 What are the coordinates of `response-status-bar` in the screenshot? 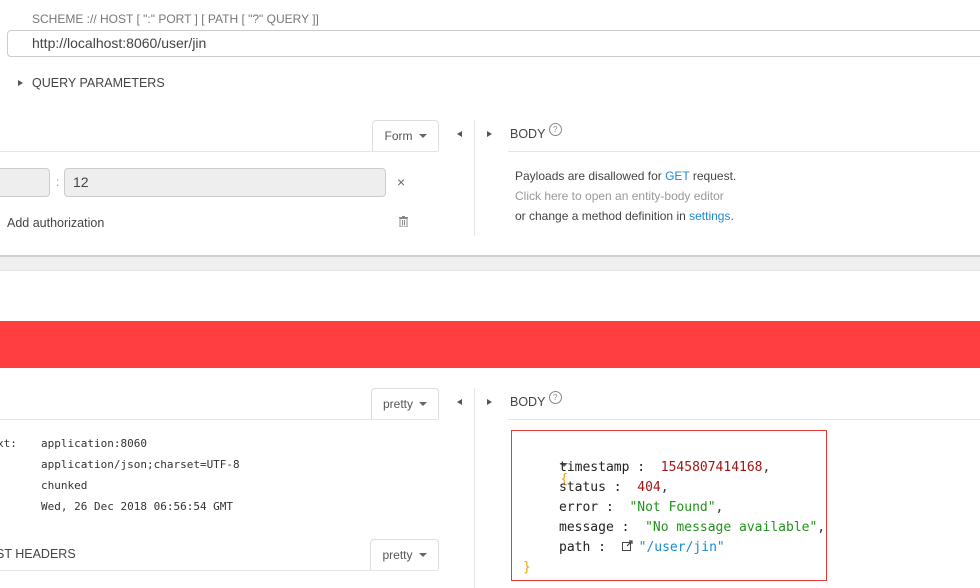 It's located at (490, 344).